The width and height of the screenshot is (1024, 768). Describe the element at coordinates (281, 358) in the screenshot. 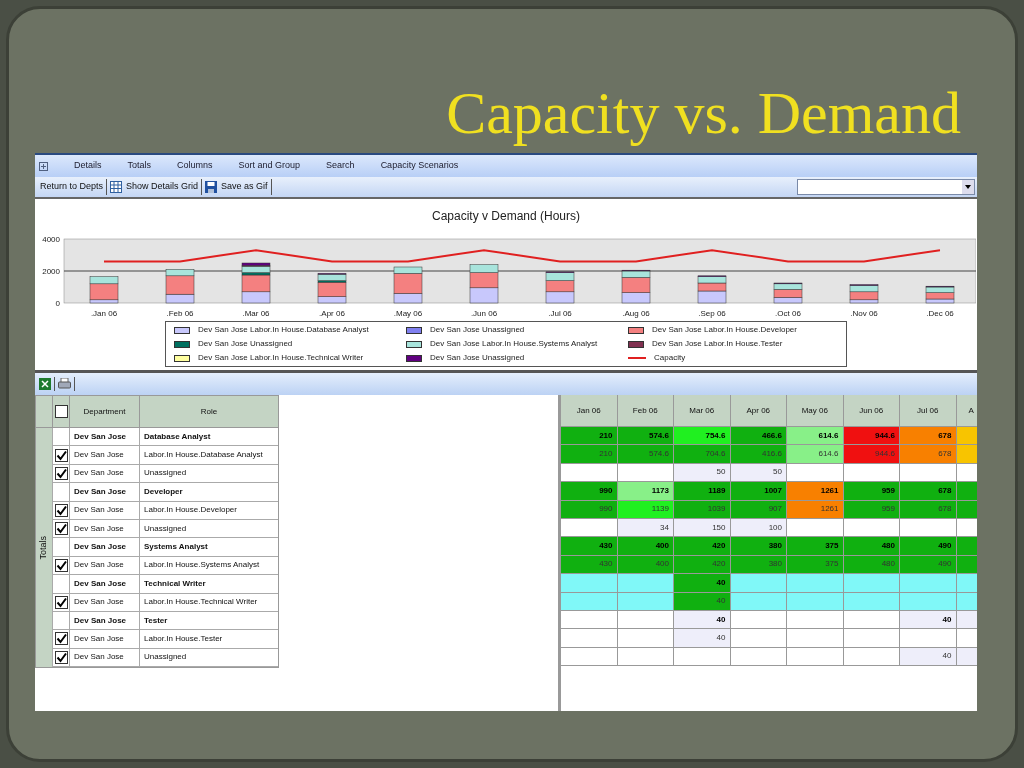

I see `legend-label: Dev San Jose Labor.In House.Technical Writer` at that location.